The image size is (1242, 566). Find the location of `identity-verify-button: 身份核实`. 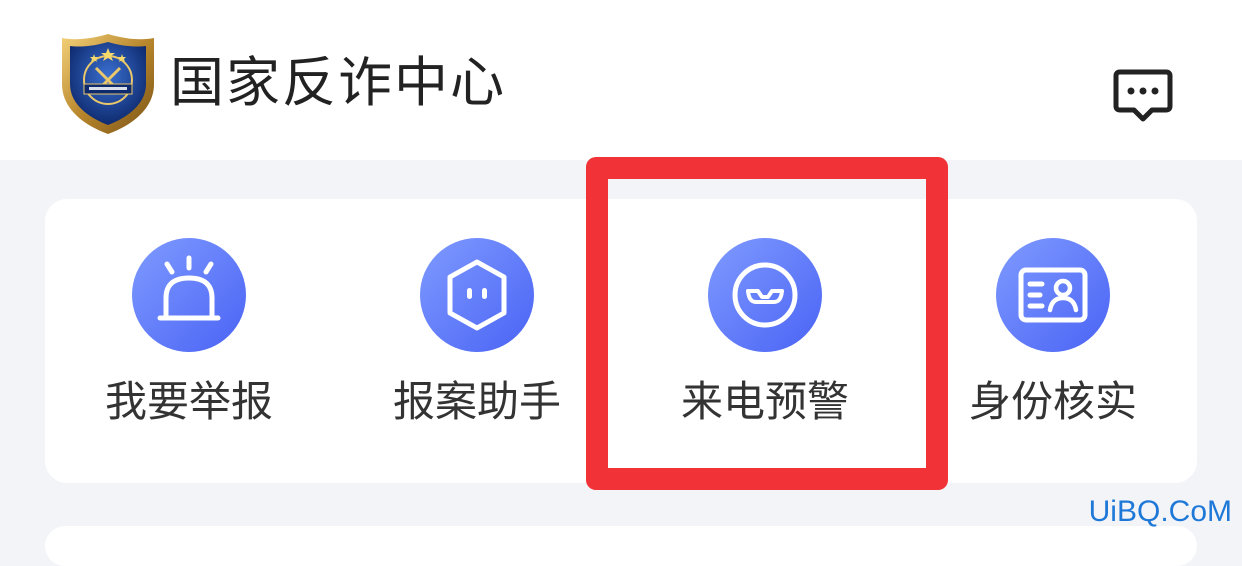

identity-verify-button: 身份核实 is located at coordinates (1053, 341).